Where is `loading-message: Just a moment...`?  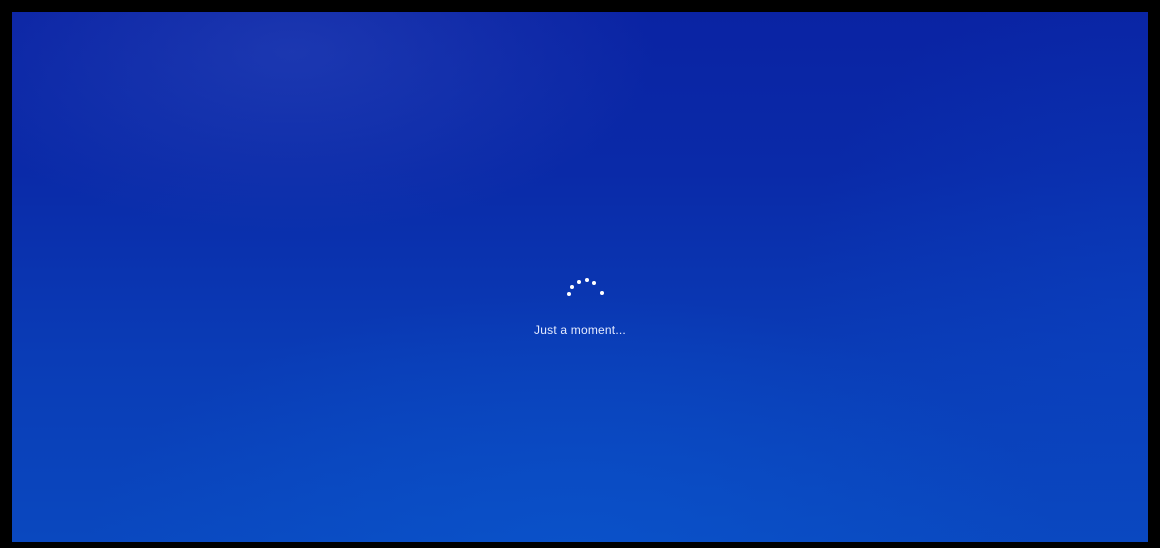 loading-message: Just a moment... is located at coordinates (580, 330).